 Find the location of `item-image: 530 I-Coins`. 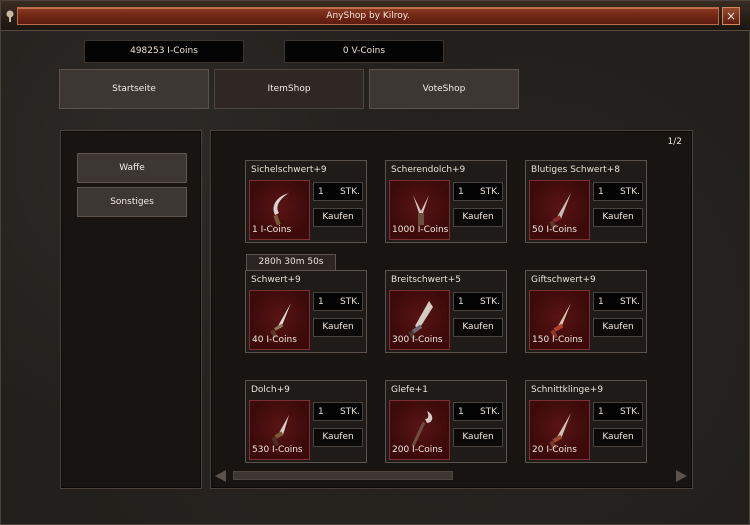

item-image: 530 I-Coins is located at coordinates (279, 430).